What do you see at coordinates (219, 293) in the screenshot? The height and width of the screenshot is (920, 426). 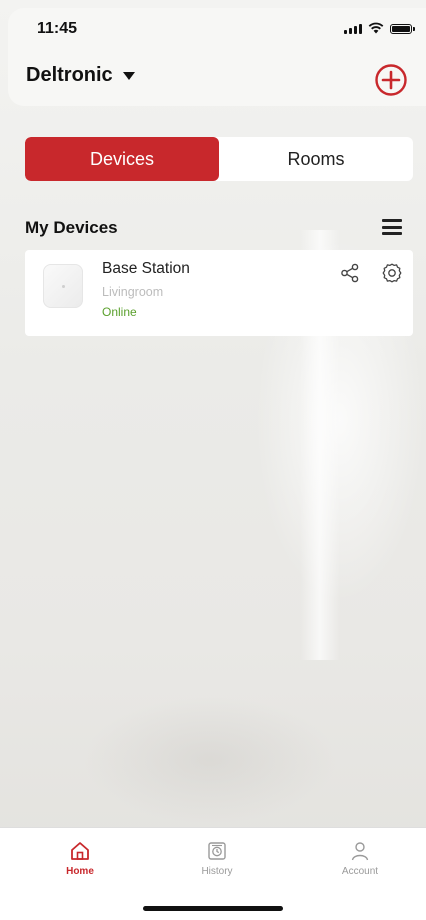 I see `device-card: Base Station Livingroom Online` at bounding box center [219, 293].